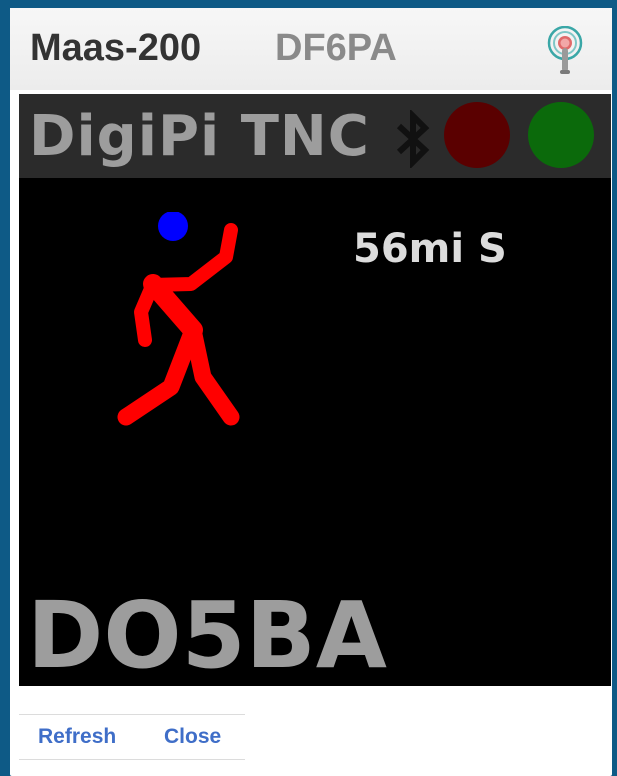 The width and height of the screenshot is (617, 776). Describe the element at coordinates (199, 136) in the screenshot. I see `tnc-title: DigiPi TNC` at that location.